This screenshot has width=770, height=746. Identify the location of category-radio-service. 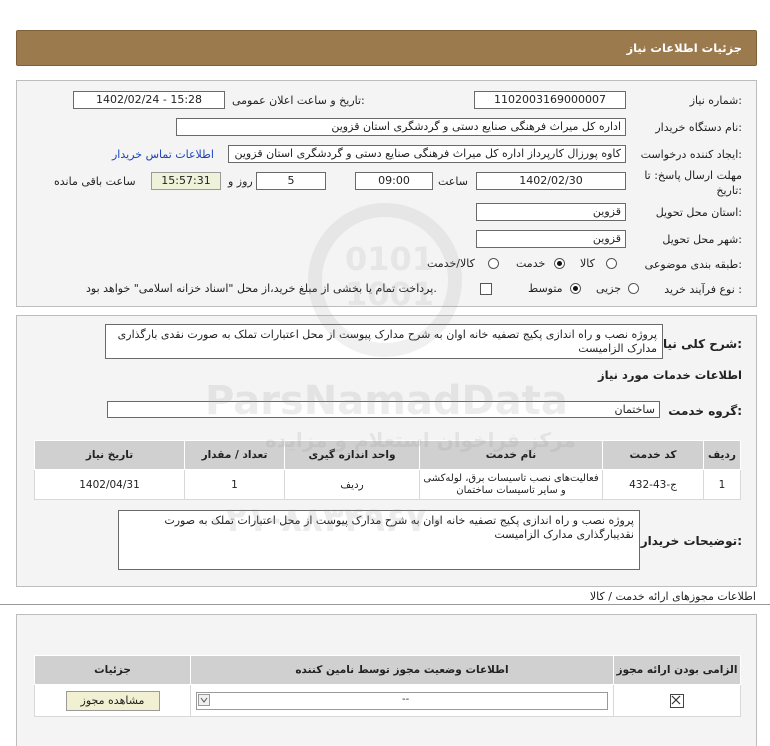
(559, 263).